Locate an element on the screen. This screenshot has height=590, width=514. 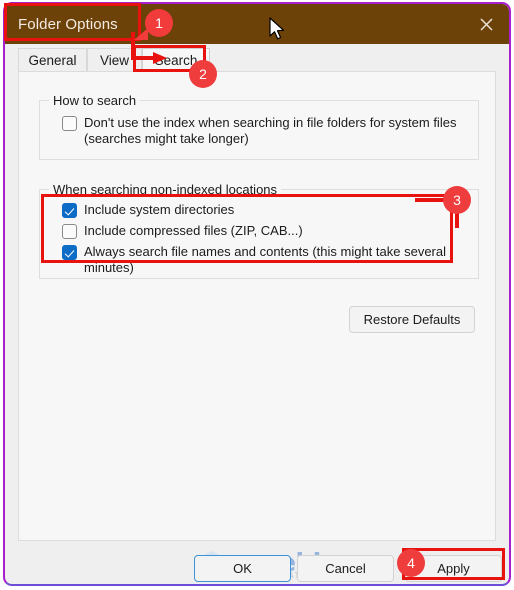
annotation-badge-2: 2 is located at coordinates (203, 74).